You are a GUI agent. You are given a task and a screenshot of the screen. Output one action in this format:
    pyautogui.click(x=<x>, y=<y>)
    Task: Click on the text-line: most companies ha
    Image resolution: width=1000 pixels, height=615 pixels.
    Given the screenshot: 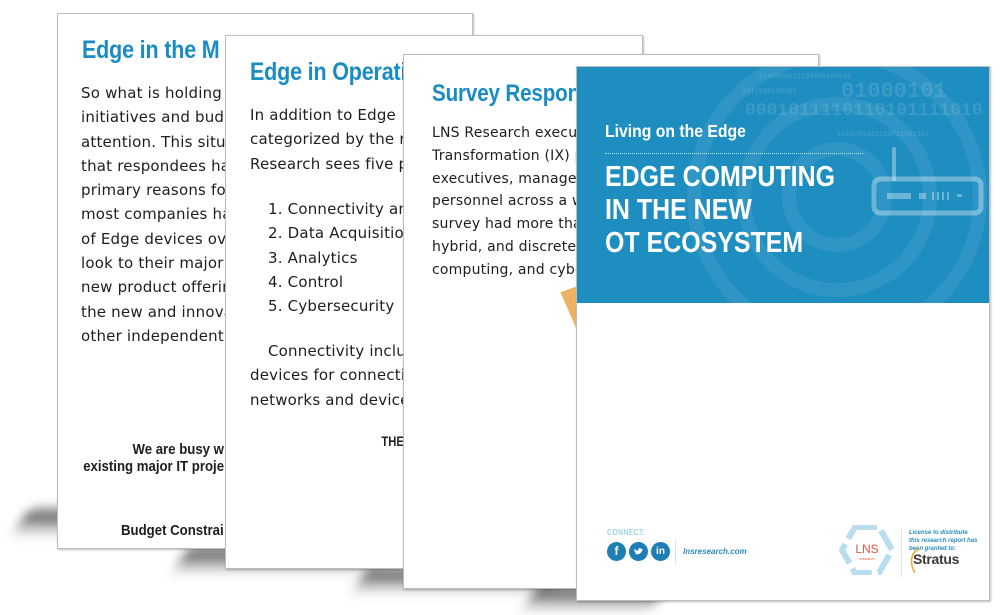 What is the action you would take?
    pyautogui.click(x=156, y=214)
    